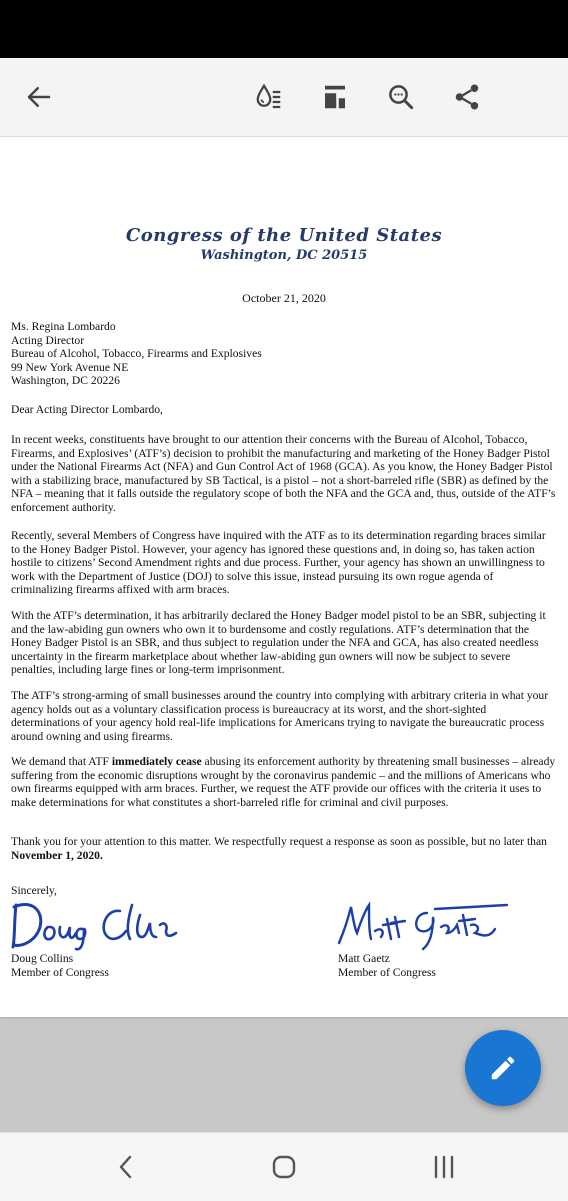 This screenshot has width=568, height=1201. I want to click on search-button, so click(401, 97).